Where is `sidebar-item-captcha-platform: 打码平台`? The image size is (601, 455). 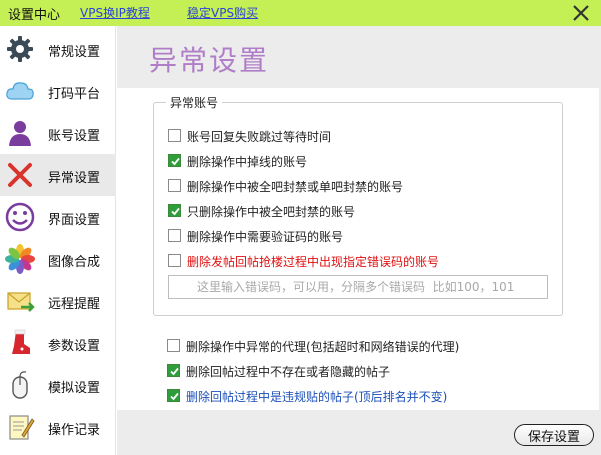 sidebar-item-captcha-platform: 打码平台 is located at coordinates (58, 91).